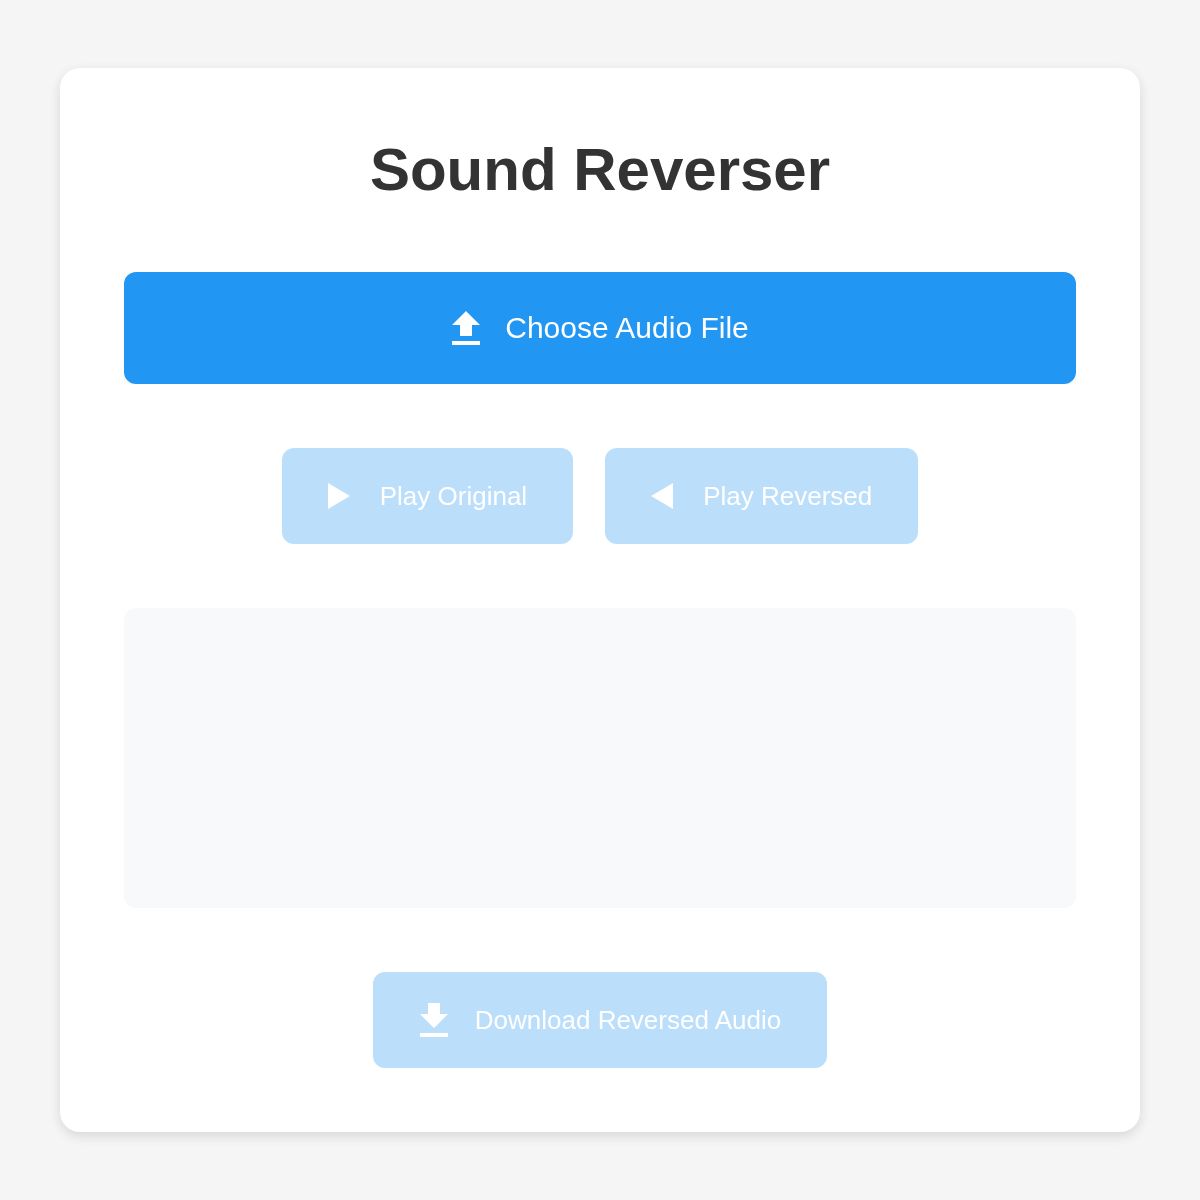 The height and width of the screenshot is (1200, 1200). Describe the element at coordinates (662, 496) in the screenshot. I see `reverse-play-icon` at that location.